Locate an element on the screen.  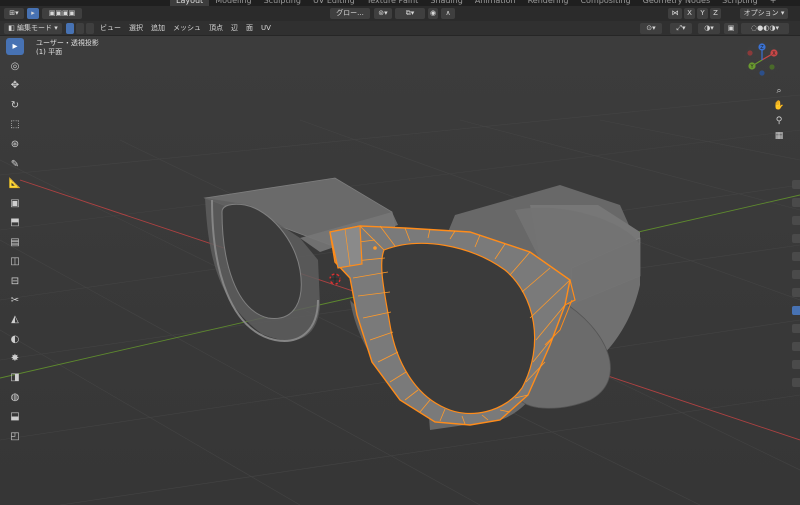
view-layer-tab-icon is located at coordinates (796, 238).